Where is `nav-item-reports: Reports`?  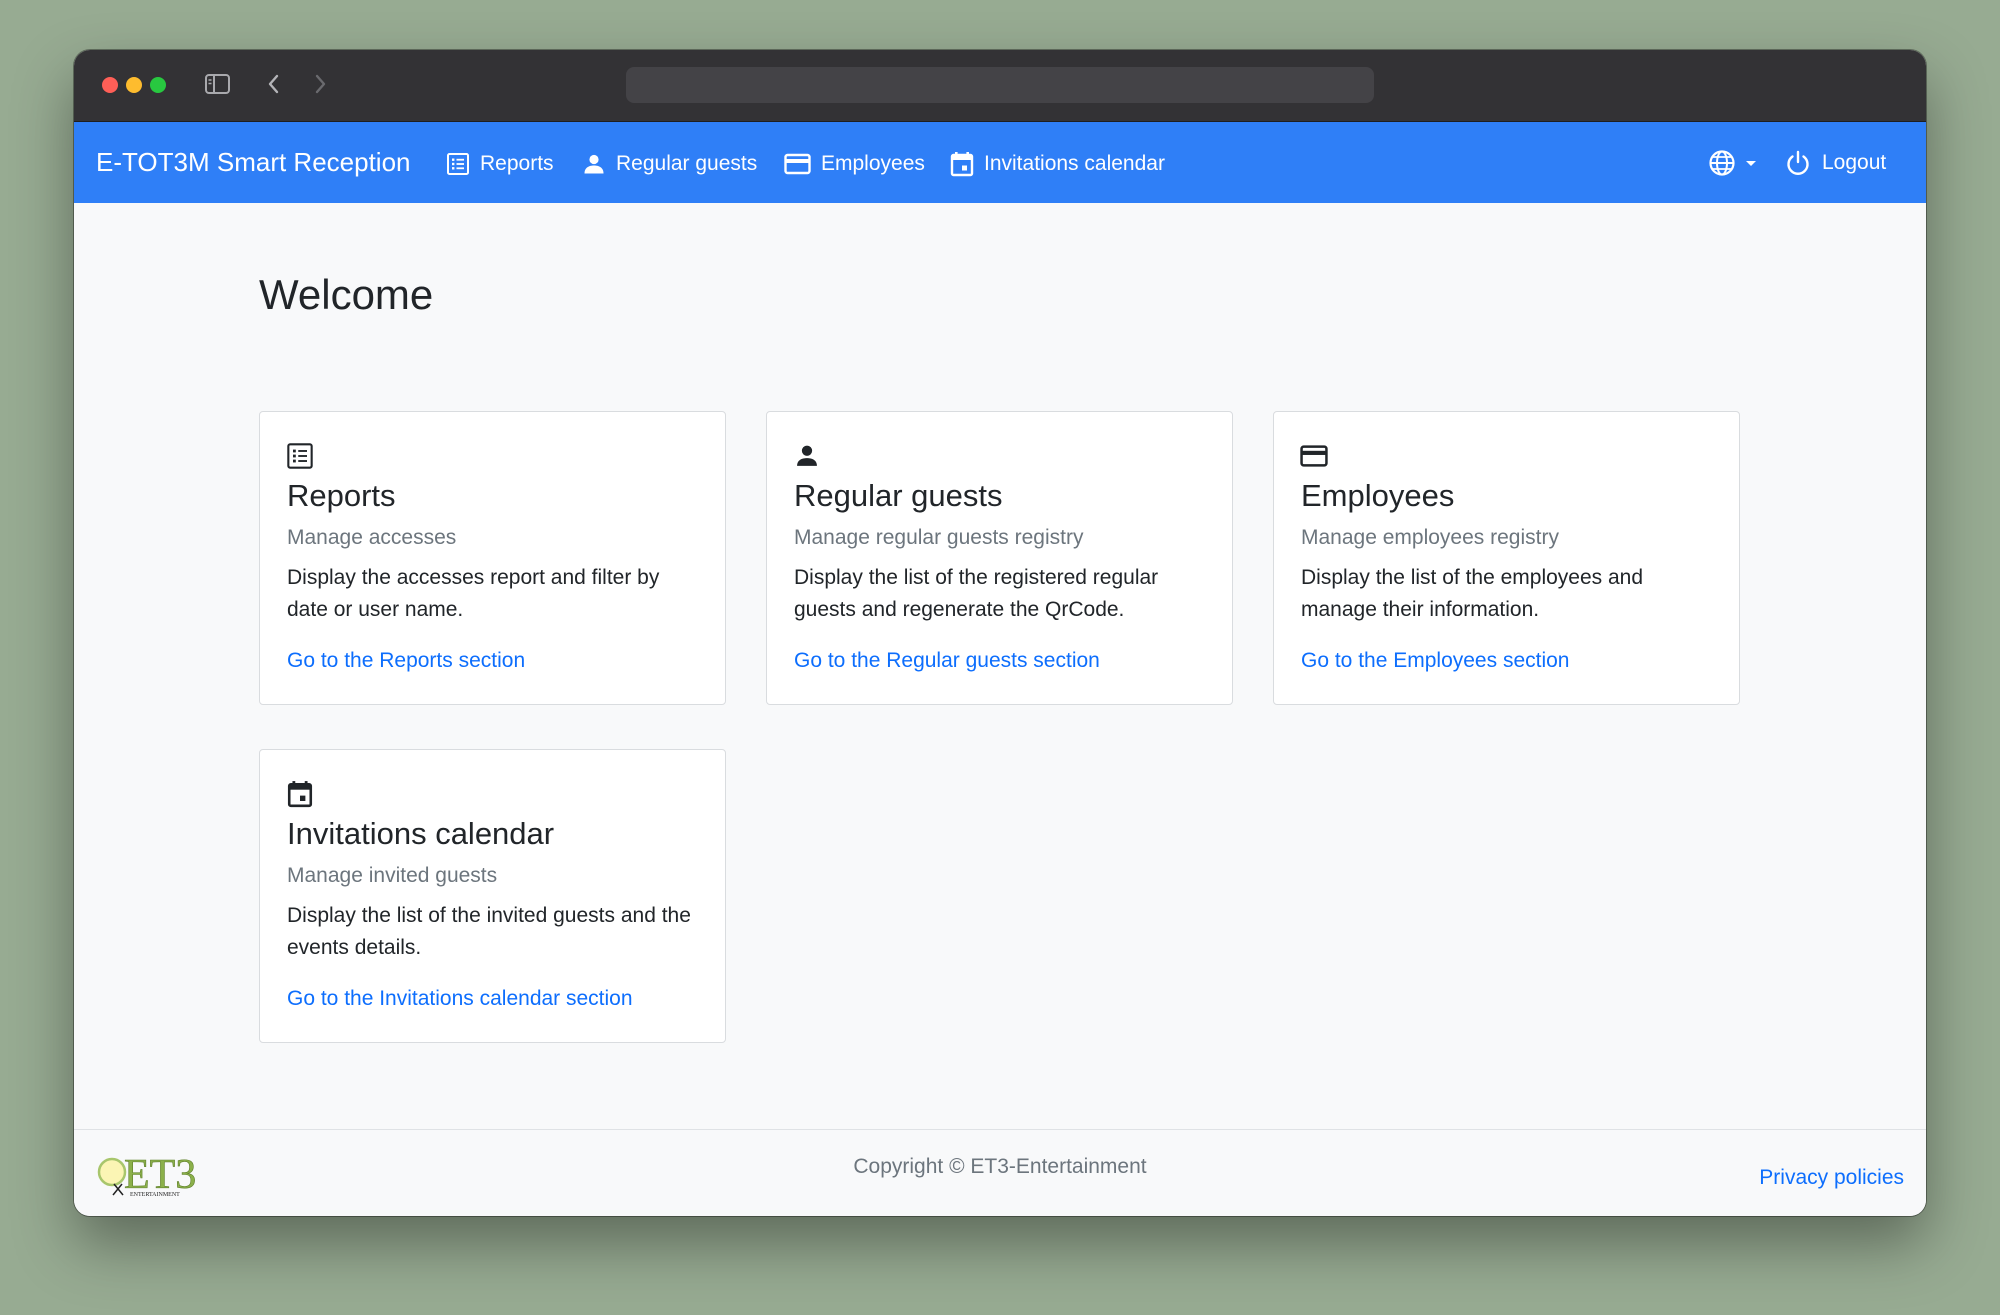 nav-item-reports: Reports is located at coordinates (500, 162).